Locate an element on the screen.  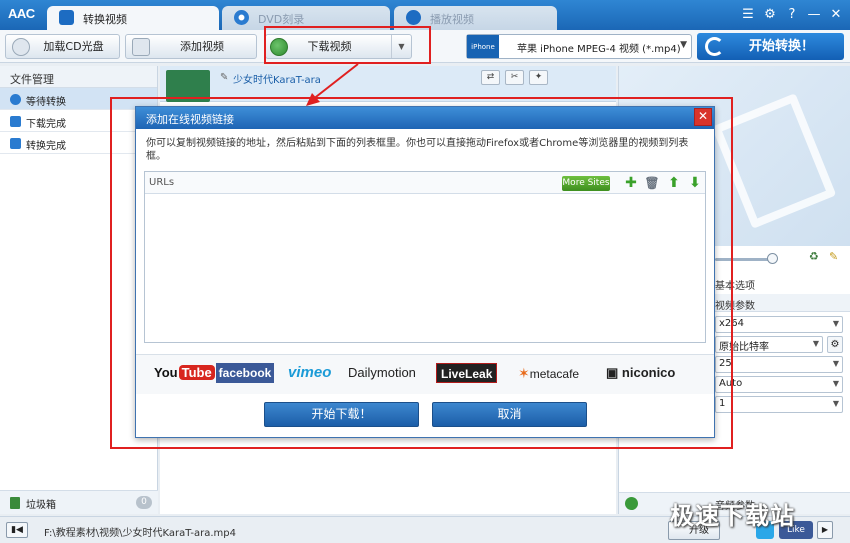
dialog-title: 添加在线视频链接 is located at coordinates (190, 119).